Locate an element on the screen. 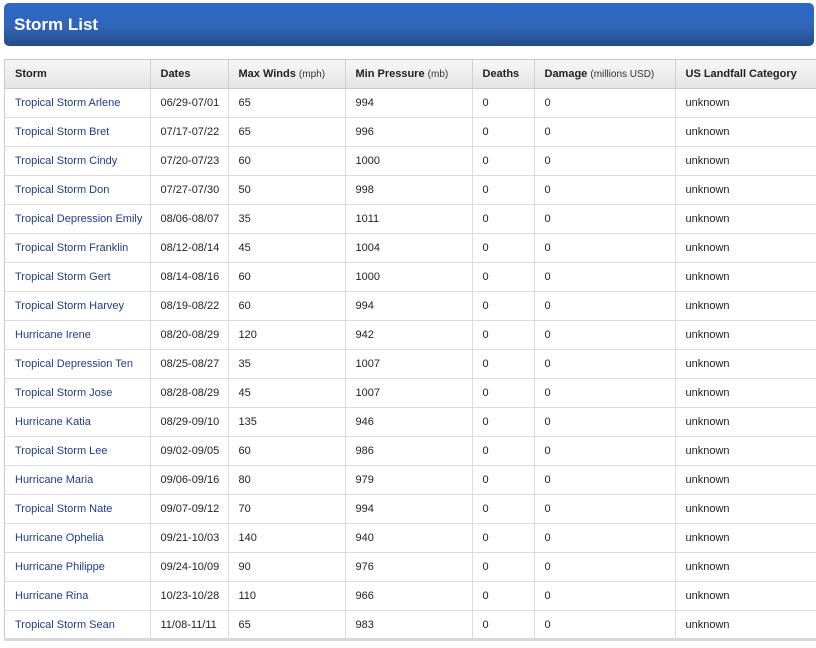 The image size is (816, 648). cell-storm: Tropical Storm Cindy is located at coordinates (78, 161).